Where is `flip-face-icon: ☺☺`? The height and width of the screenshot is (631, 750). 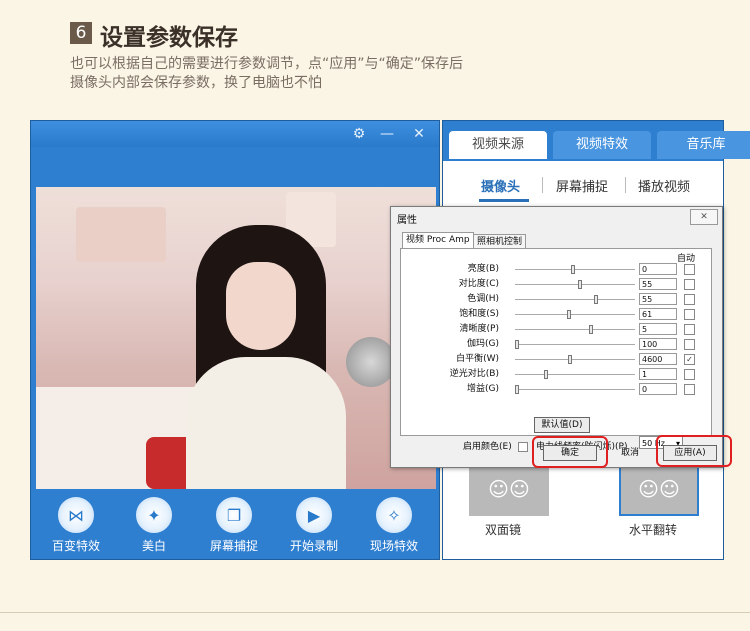
flip-face-icon: ☺☺ is located at coordinates (659, 488).